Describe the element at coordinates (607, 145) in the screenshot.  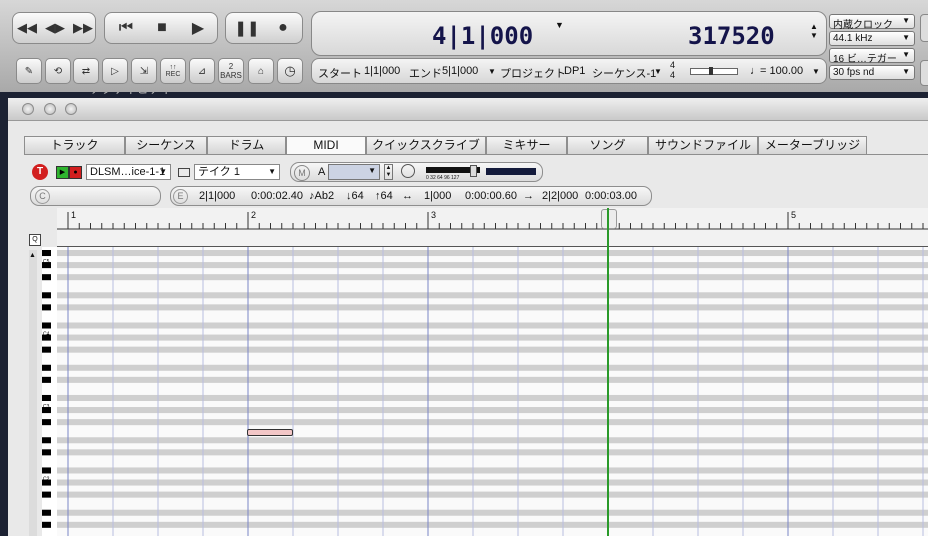
I see `tab-song: ソング` at that location.